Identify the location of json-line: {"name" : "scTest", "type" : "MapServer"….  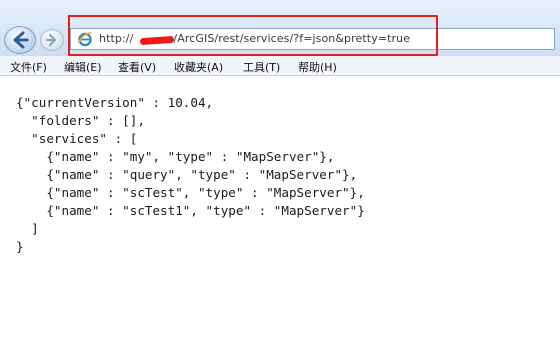
(190, 192).